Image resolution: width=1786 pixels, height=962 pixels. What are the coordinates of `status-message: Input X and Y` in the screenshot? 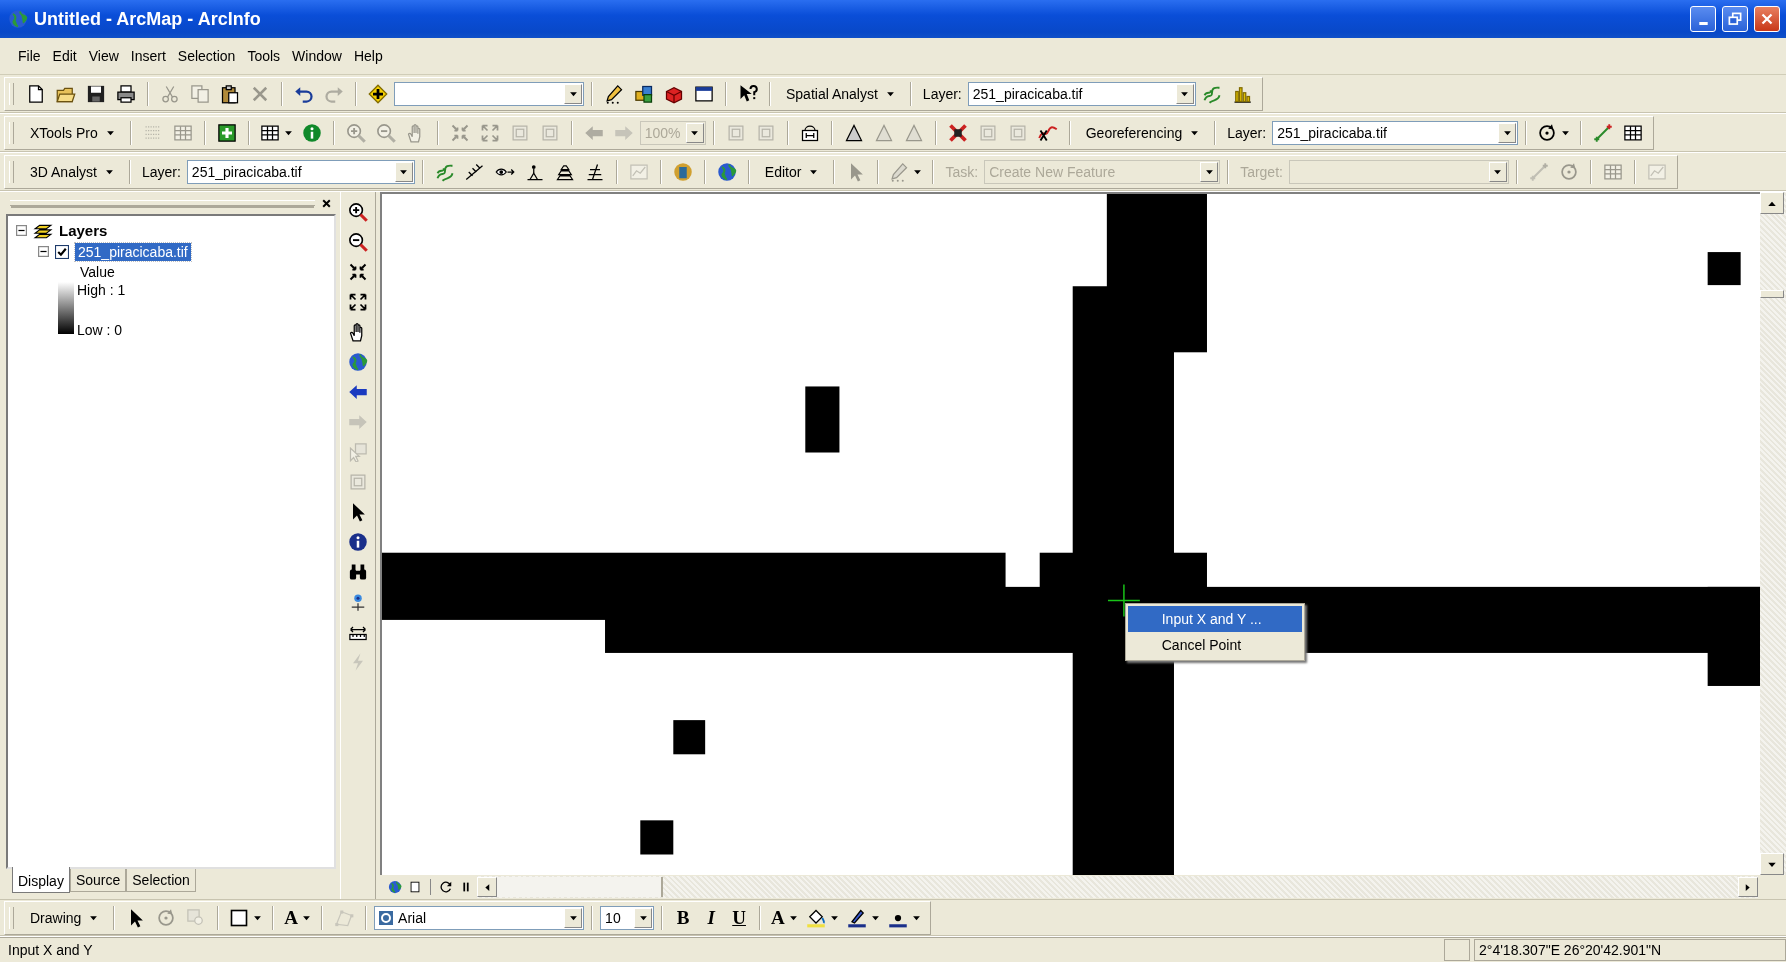 It's located at (50, 950).